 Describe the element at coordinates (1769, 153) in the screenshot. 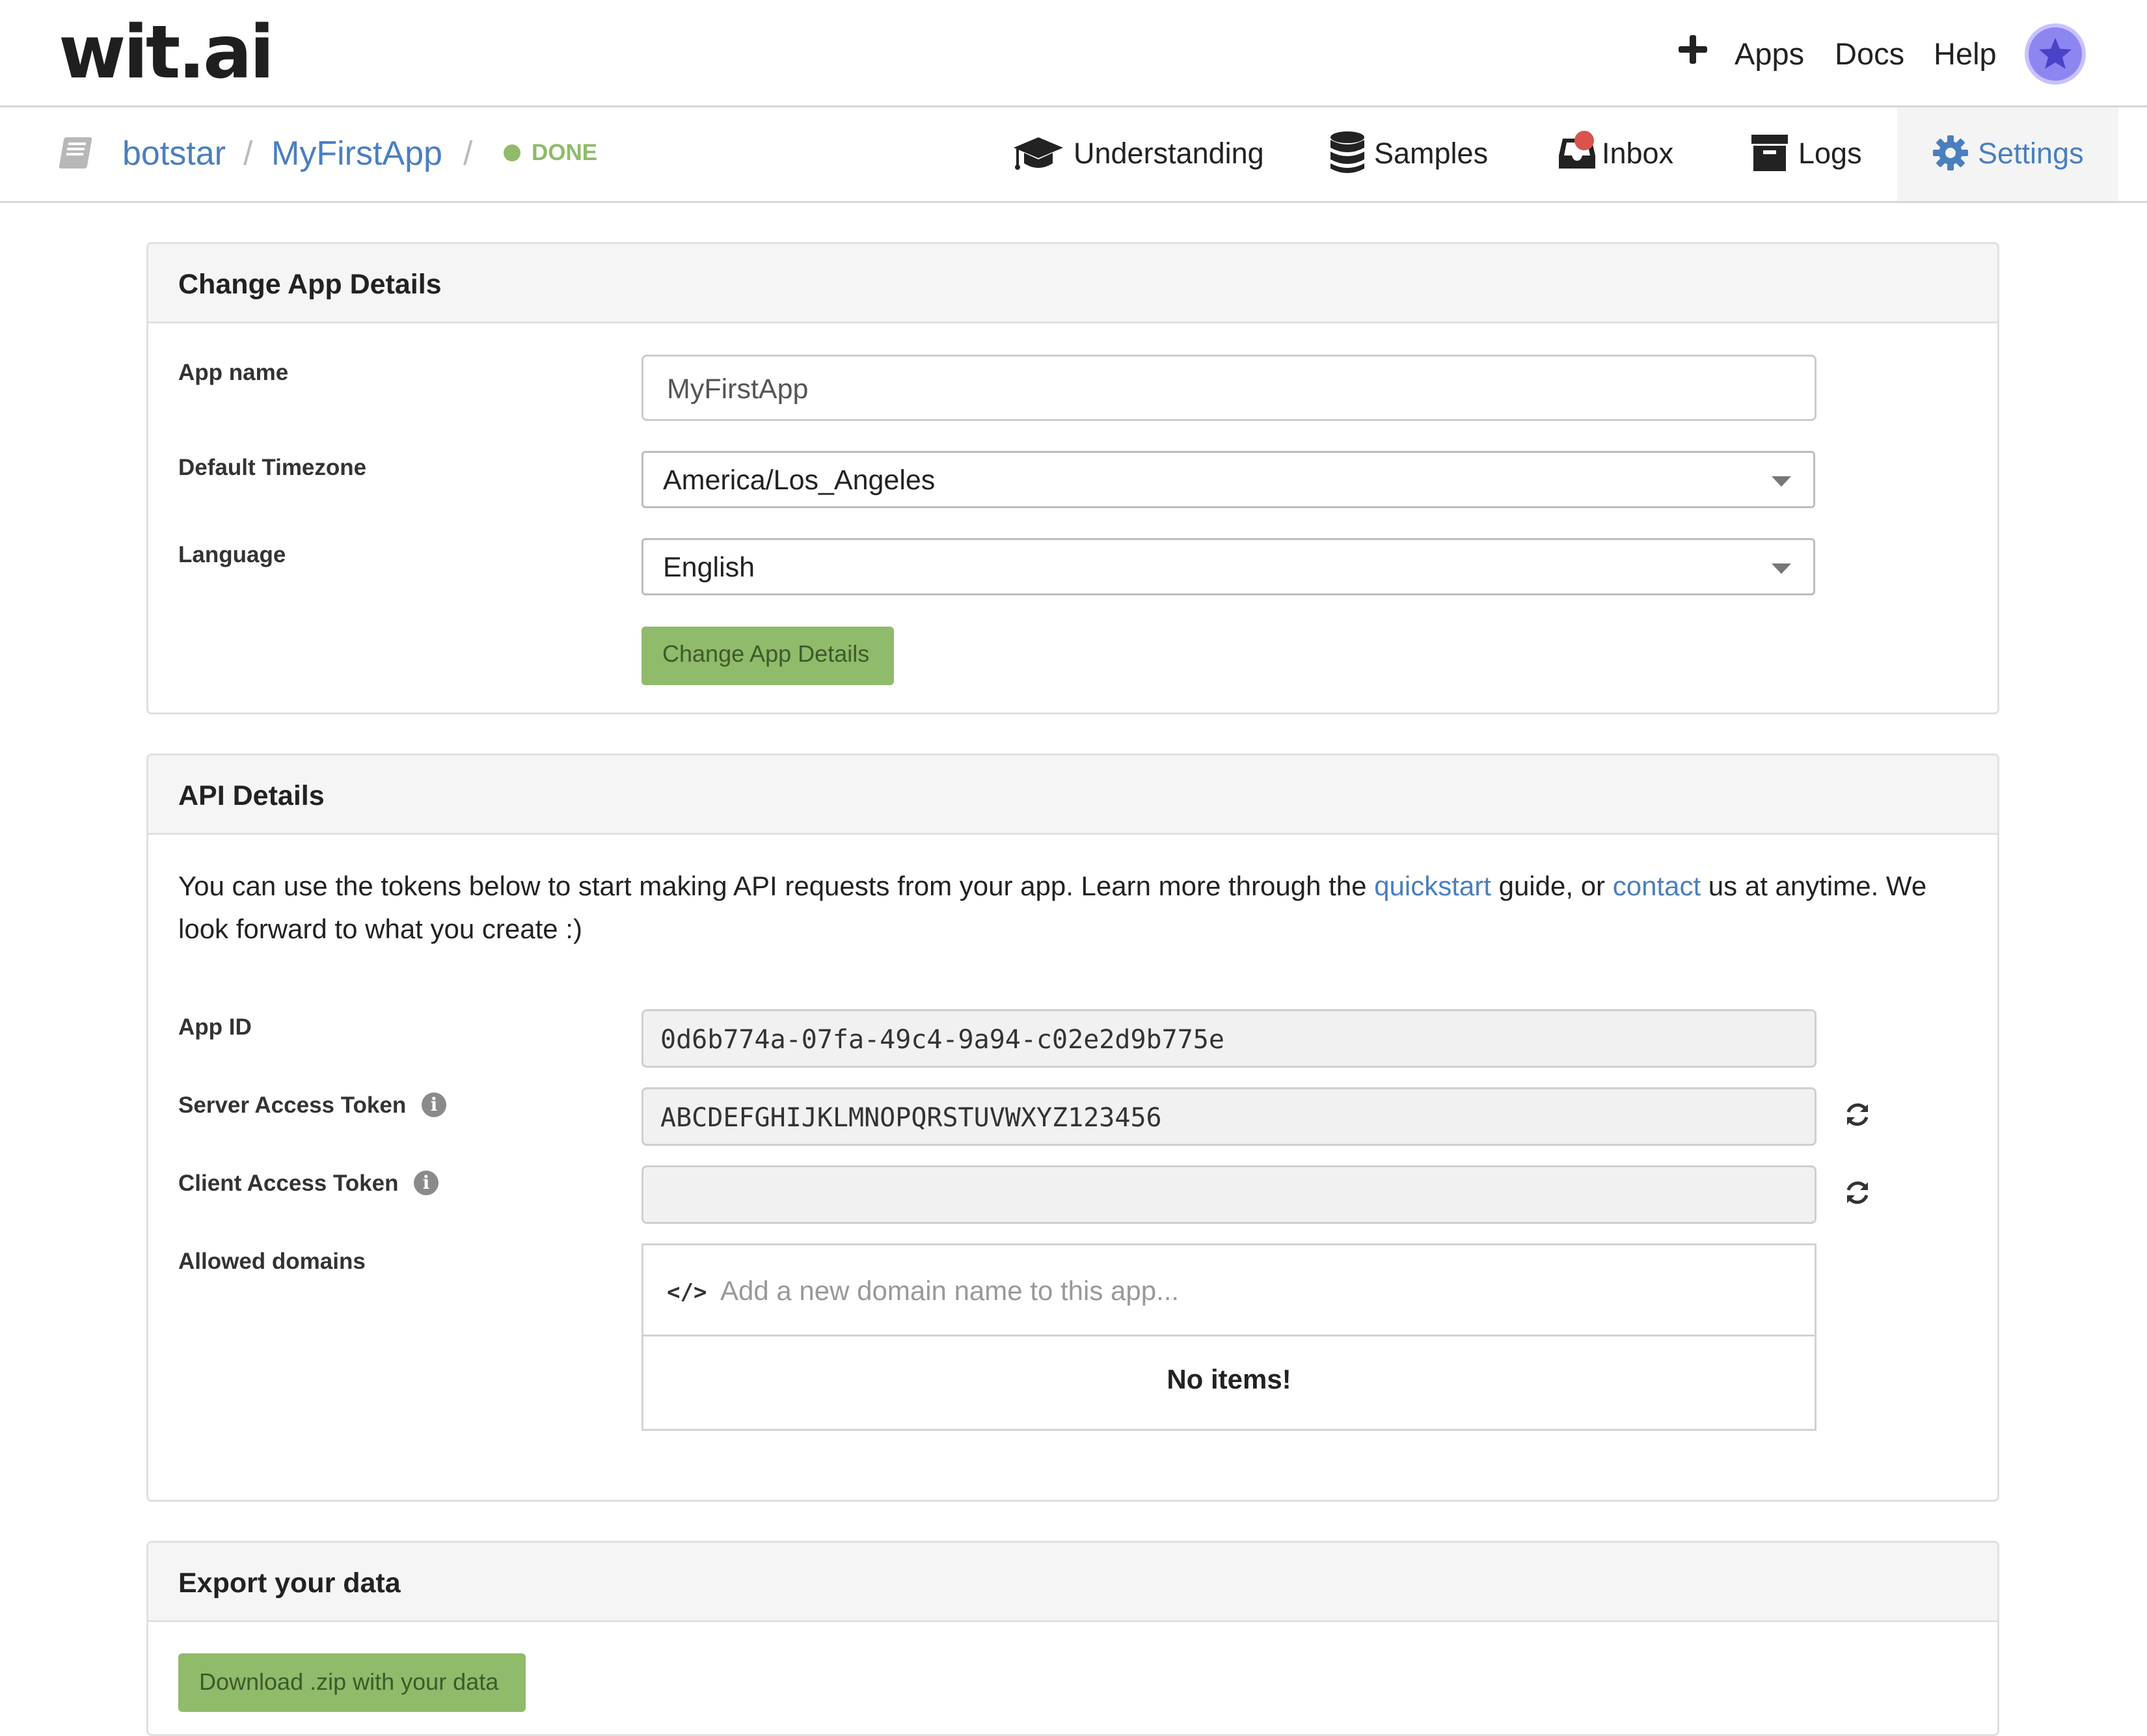

I see `archive-icon` at that location.